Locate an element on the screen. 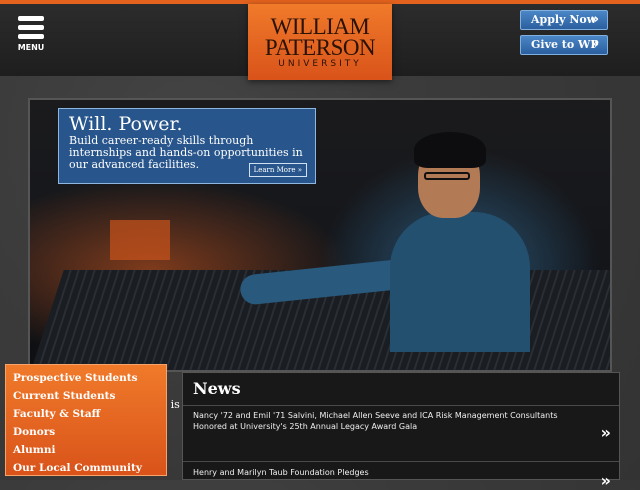  apply-now-button: Apply Now » is located at coordinates (564, 20).